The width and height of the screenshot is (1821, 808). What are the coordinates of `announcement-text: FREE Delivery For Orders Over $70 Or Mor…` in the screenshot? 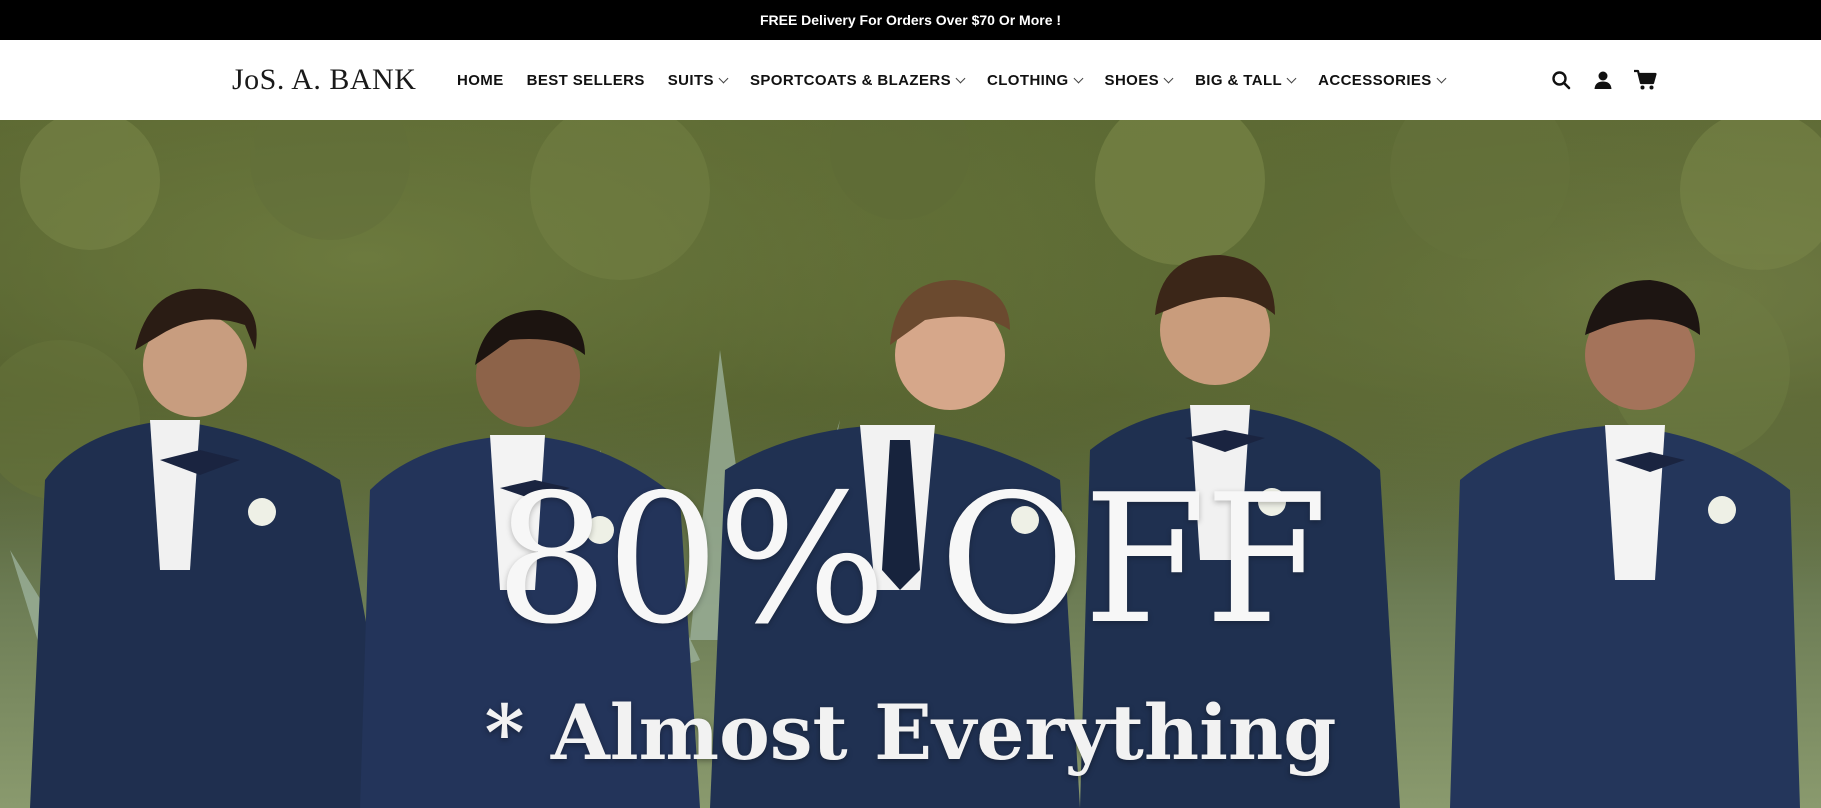 It's located at (910, 20).